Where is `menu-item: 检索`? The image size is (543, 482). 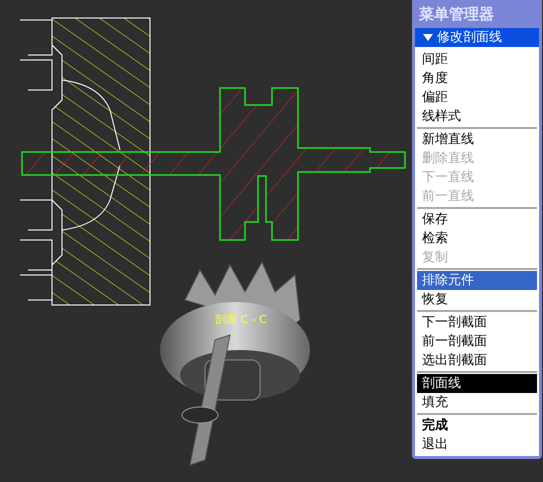 menu-item: 检索 is located at coordinates (477, 238).